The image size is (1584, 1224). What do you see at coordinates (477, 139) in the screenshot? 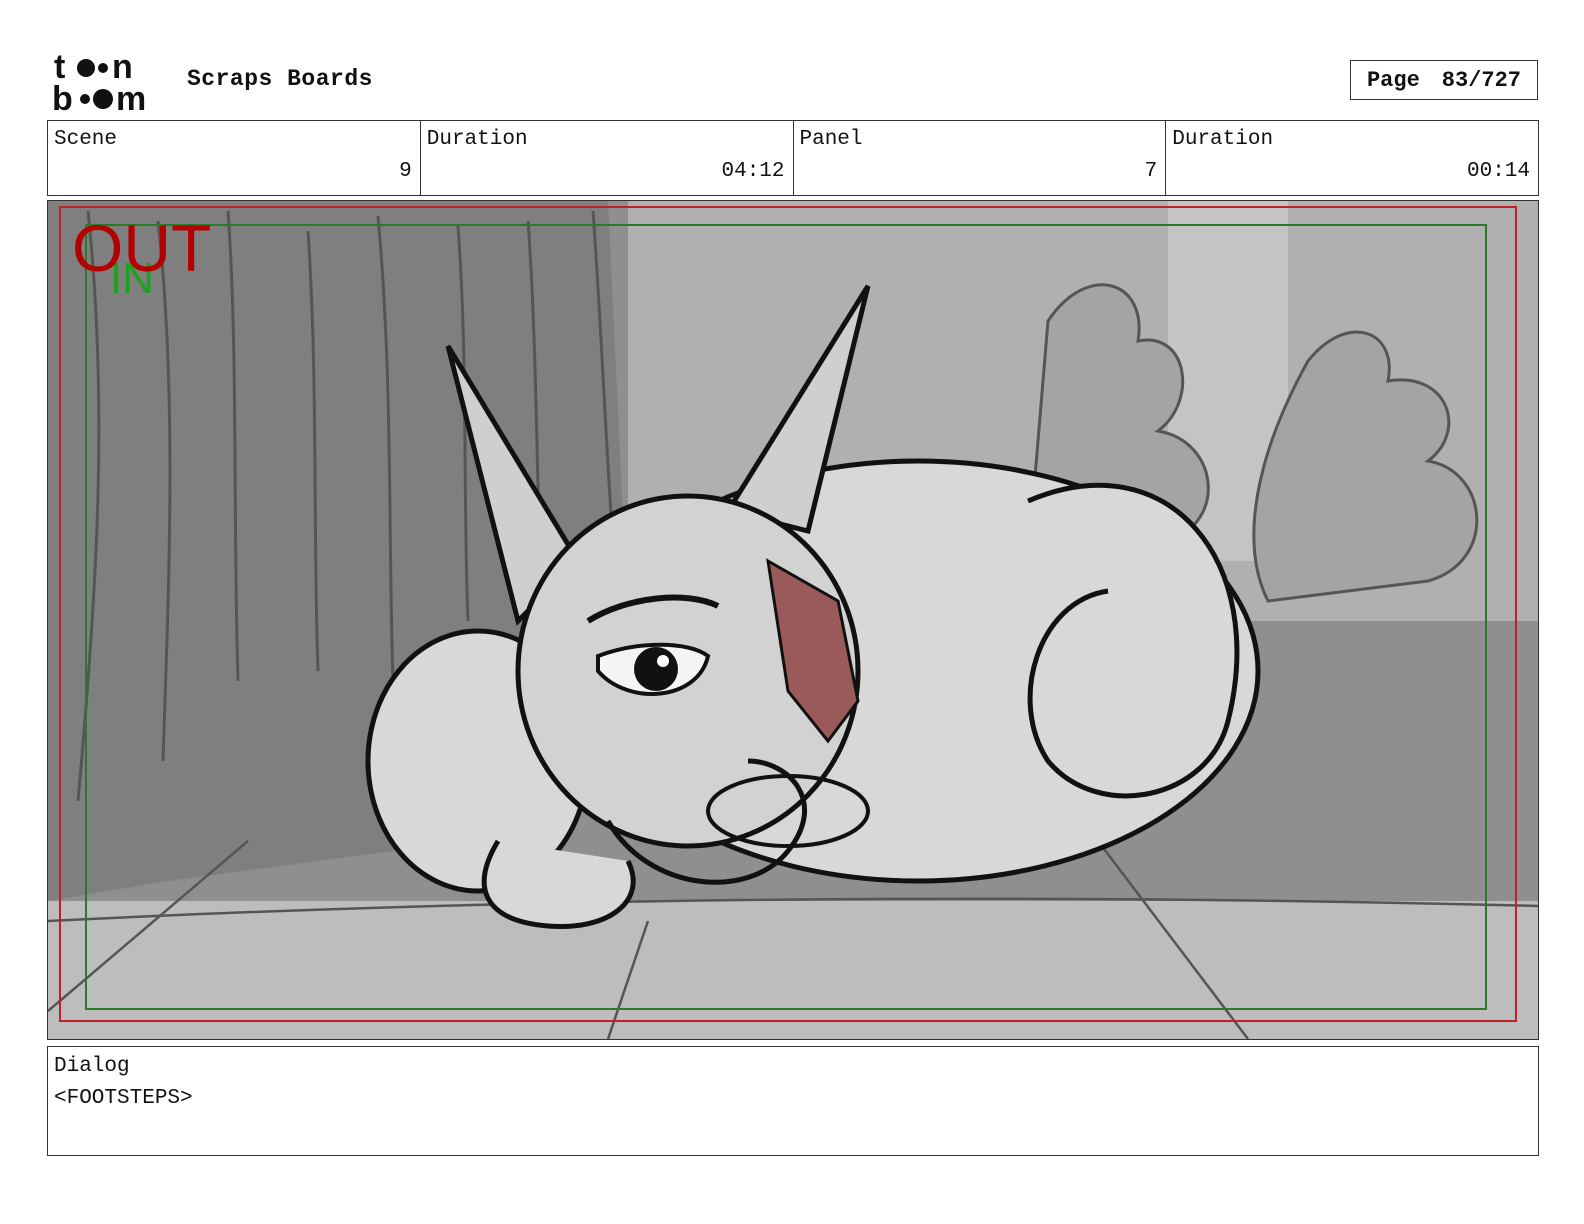
I see `scene-duration-label: Duration` at bounding box center [477, 139].